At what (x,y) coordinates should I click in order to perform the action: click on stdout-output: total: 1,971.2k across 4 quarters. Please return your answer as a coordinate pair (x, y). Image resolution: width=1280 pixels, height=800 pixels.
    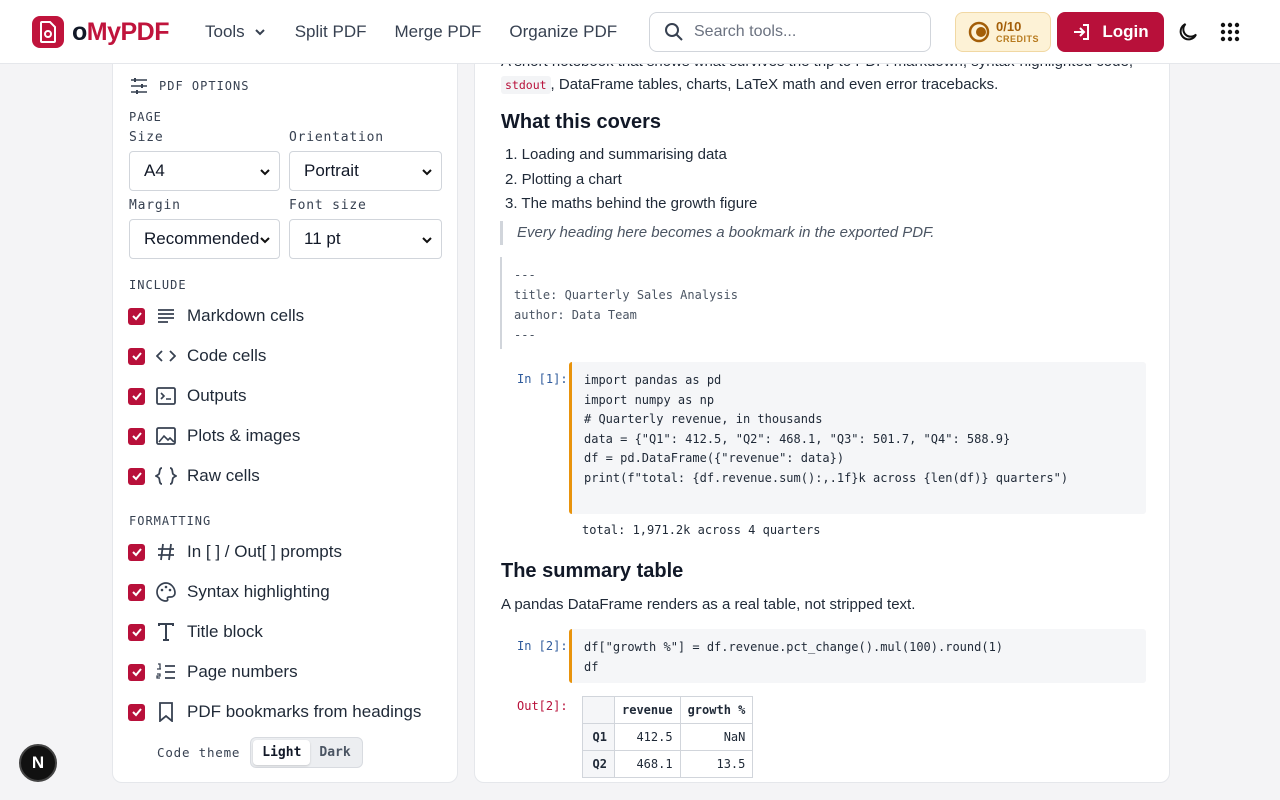
    Looking at the image, I should click on (701, 530).